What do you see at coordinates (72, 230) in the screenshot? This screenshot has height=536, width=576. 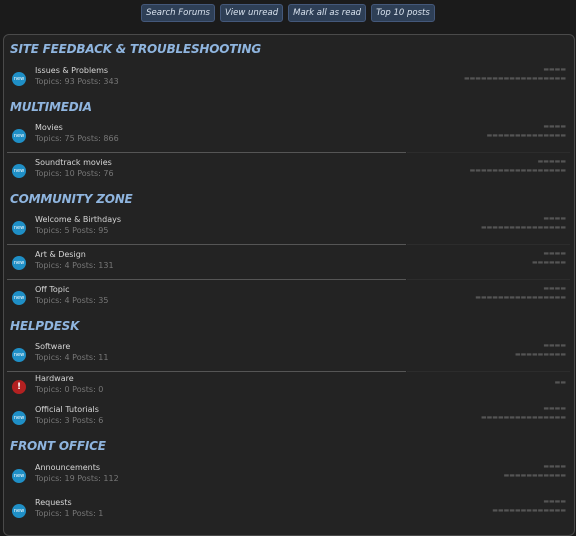 I see `forum-stats: Topics: 5 Posts: 95` at bounding box center [72, 230].